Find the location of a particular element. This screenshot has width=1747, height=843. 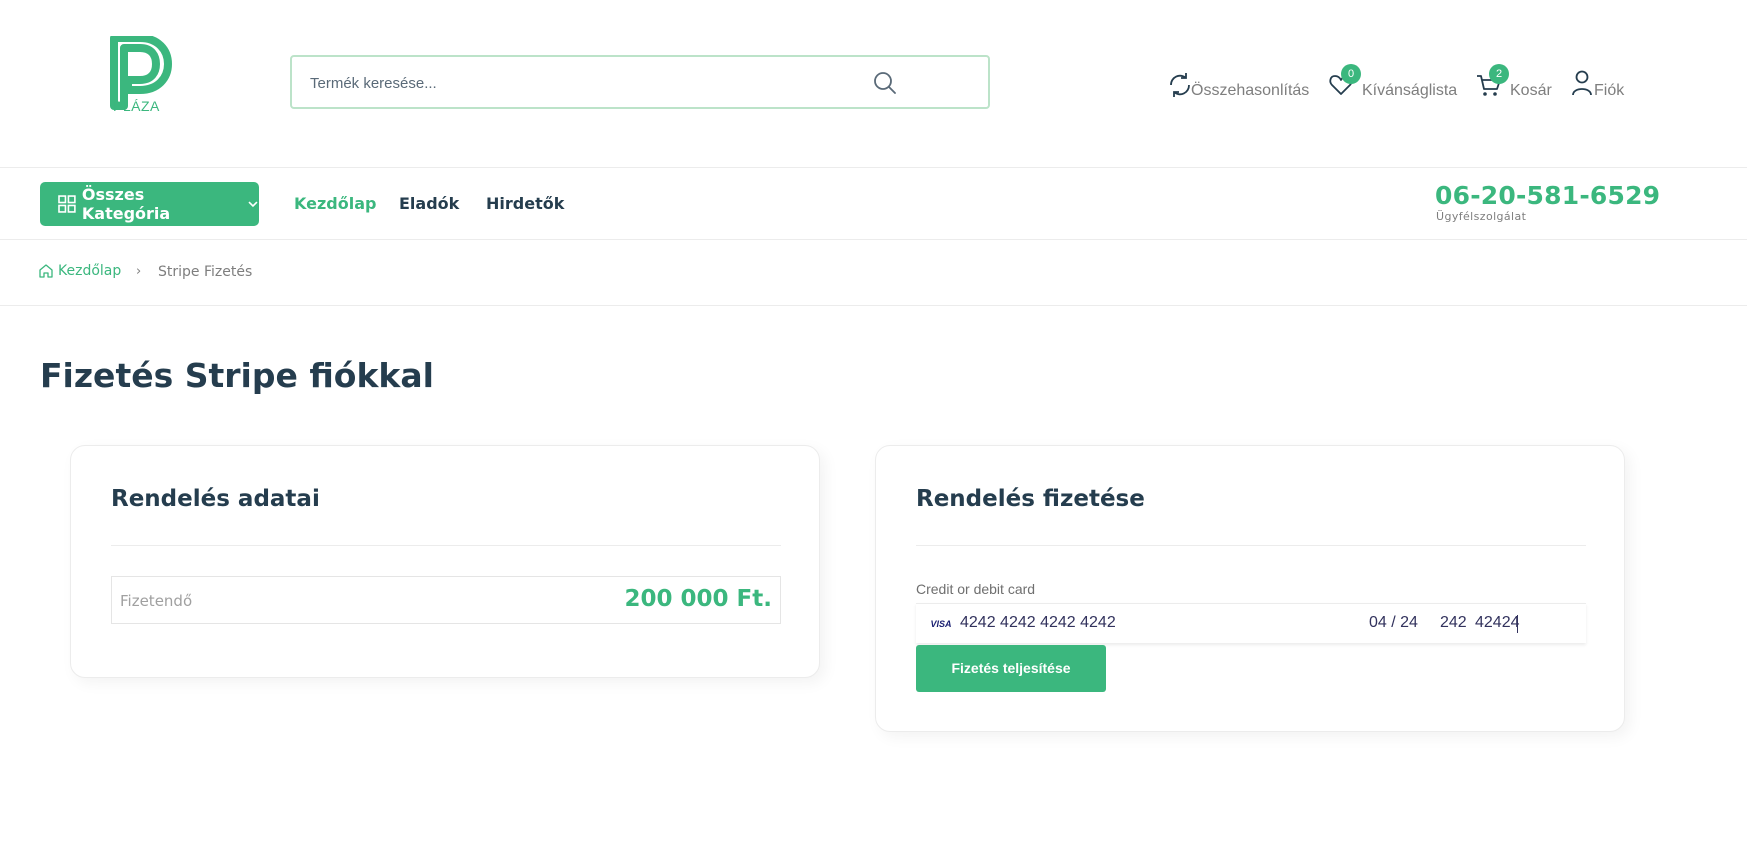

breadcrumb-current: Stripe Fizetés is located at coordinates (205, 272).